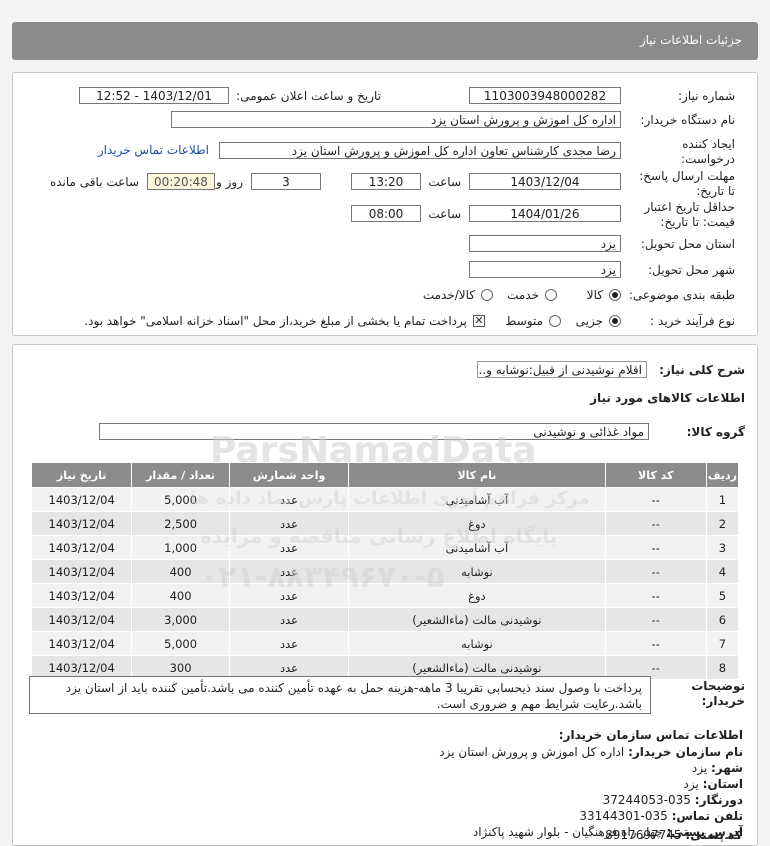 This screenshot has height=846, width=770. I want to click on contact-province: استان: یزد, so click(714, 784).